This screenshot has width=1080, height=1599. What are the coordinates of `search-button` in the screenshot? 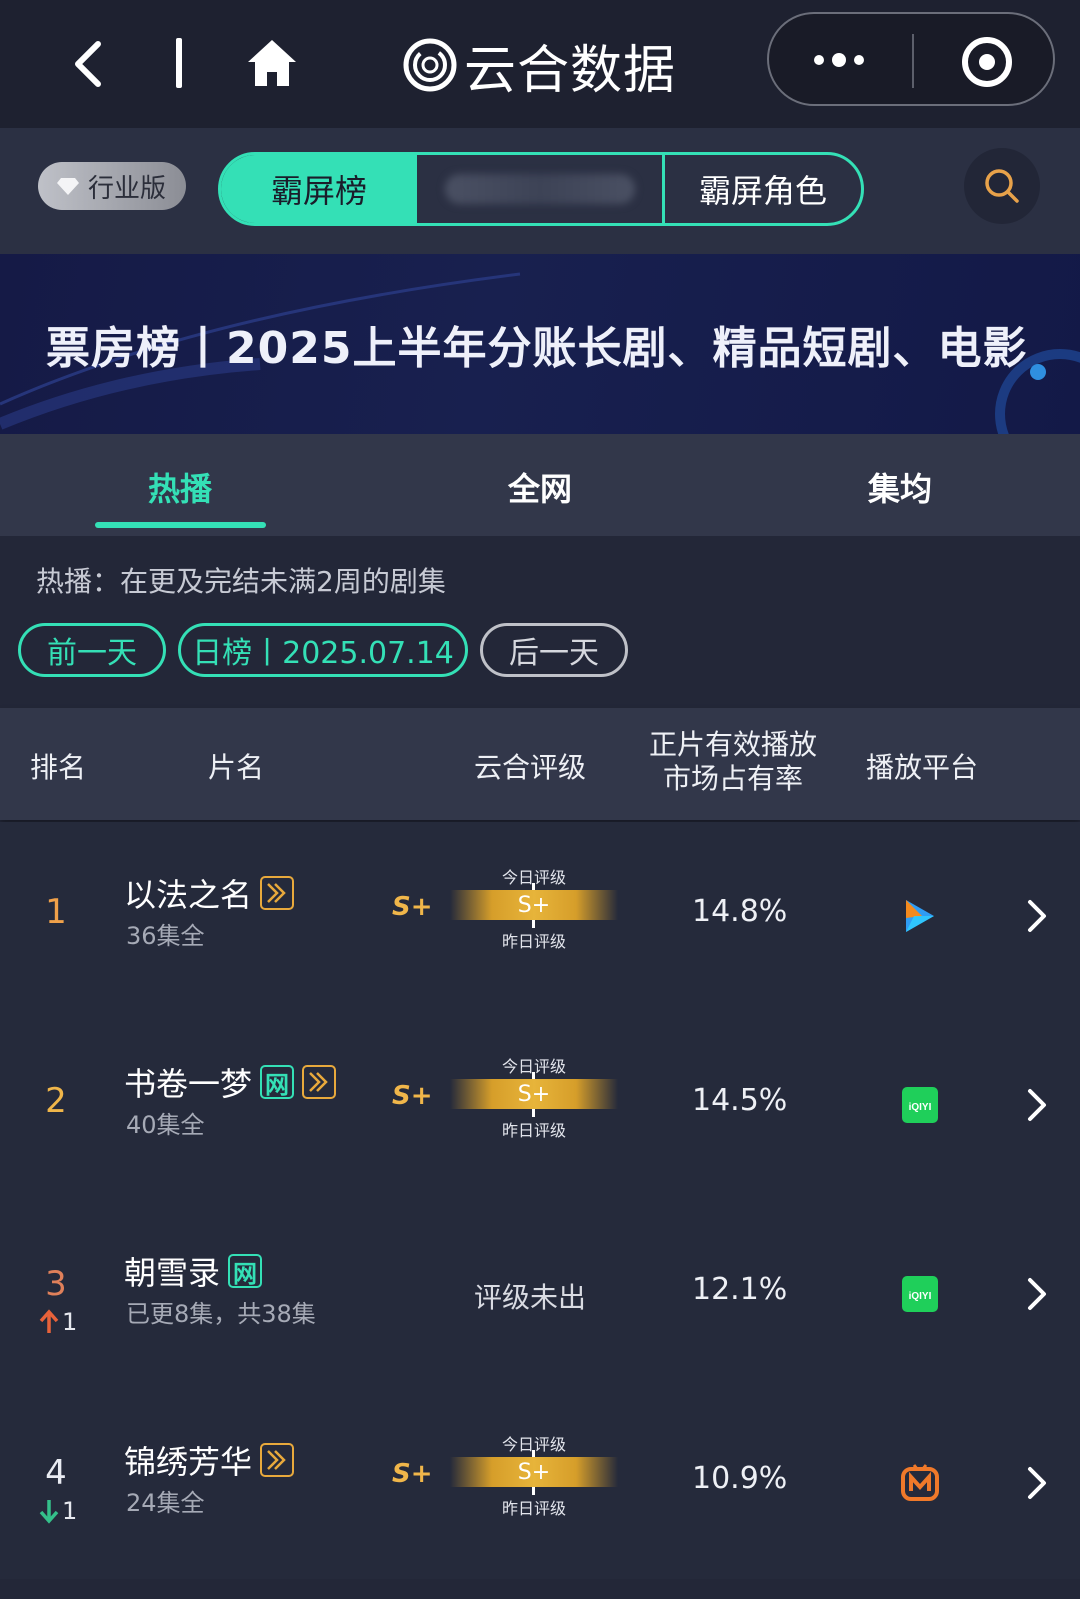 It's located at (1002, 186).